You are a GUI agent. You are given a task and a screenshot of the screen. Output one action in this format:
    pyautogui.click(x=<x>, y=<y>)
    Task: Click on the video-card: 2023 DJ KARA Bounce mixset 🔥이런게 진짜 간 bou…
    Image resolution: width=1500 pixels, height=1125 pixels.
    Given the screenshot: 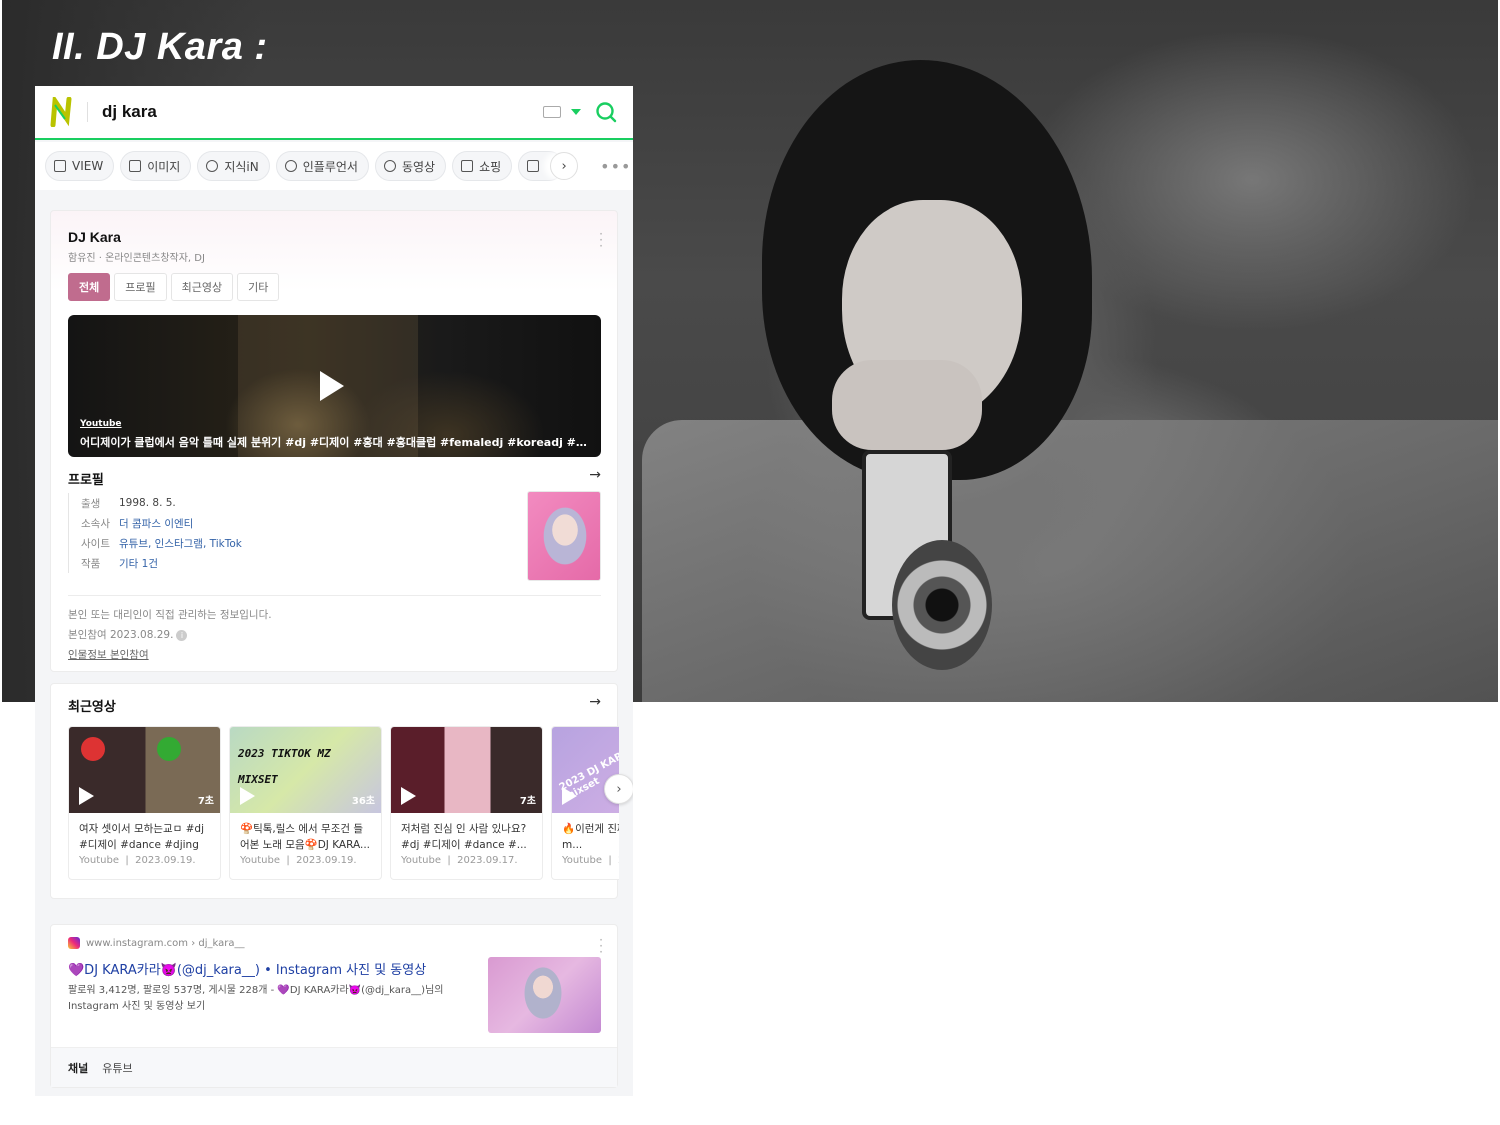 What is the action you would take?
    pyautogui.click(x=585, y=803)
    